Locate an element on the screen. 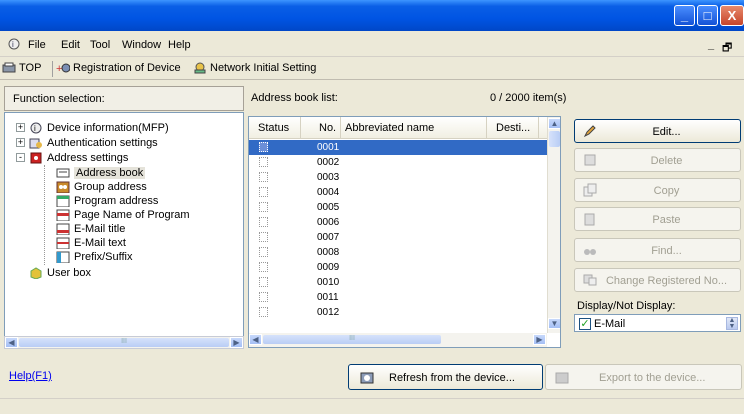 This screenshot has height=414, width=744. mdi-restore-icon: 🗗 is located at coordinates (727, 48).